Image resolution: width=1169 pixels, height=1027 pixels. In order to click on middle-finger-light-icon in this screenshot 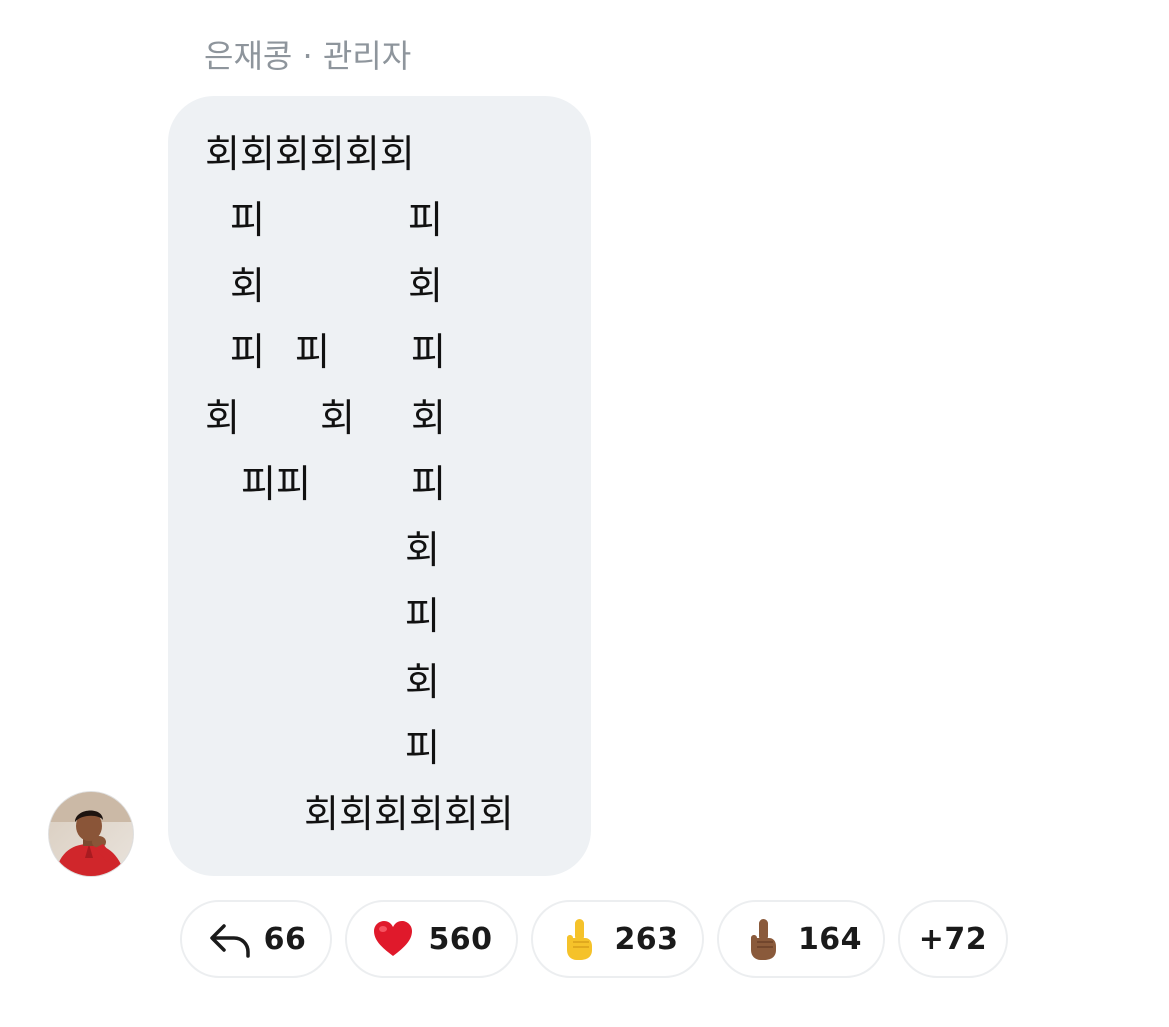, I will do `click(579, 939)`.